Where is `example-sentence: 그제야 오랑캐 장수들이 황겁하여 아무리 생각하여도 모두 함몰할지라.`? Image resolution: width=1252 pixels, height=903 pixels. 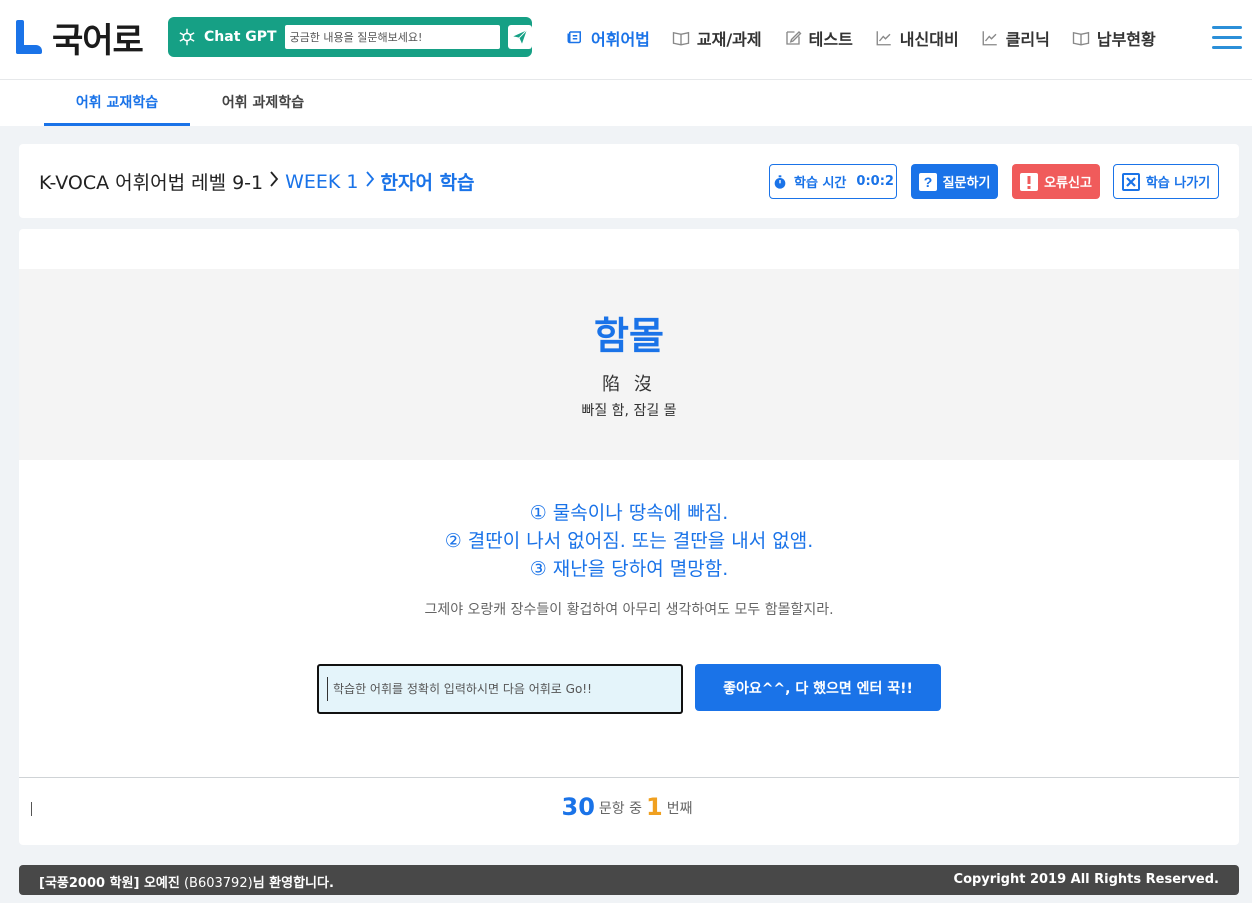
example-sentence: 그제야 오랑캐 장수들이 황겁하여 아무리 생각하여도 모두 함몰할지라. is located at coordinates (629, 610).